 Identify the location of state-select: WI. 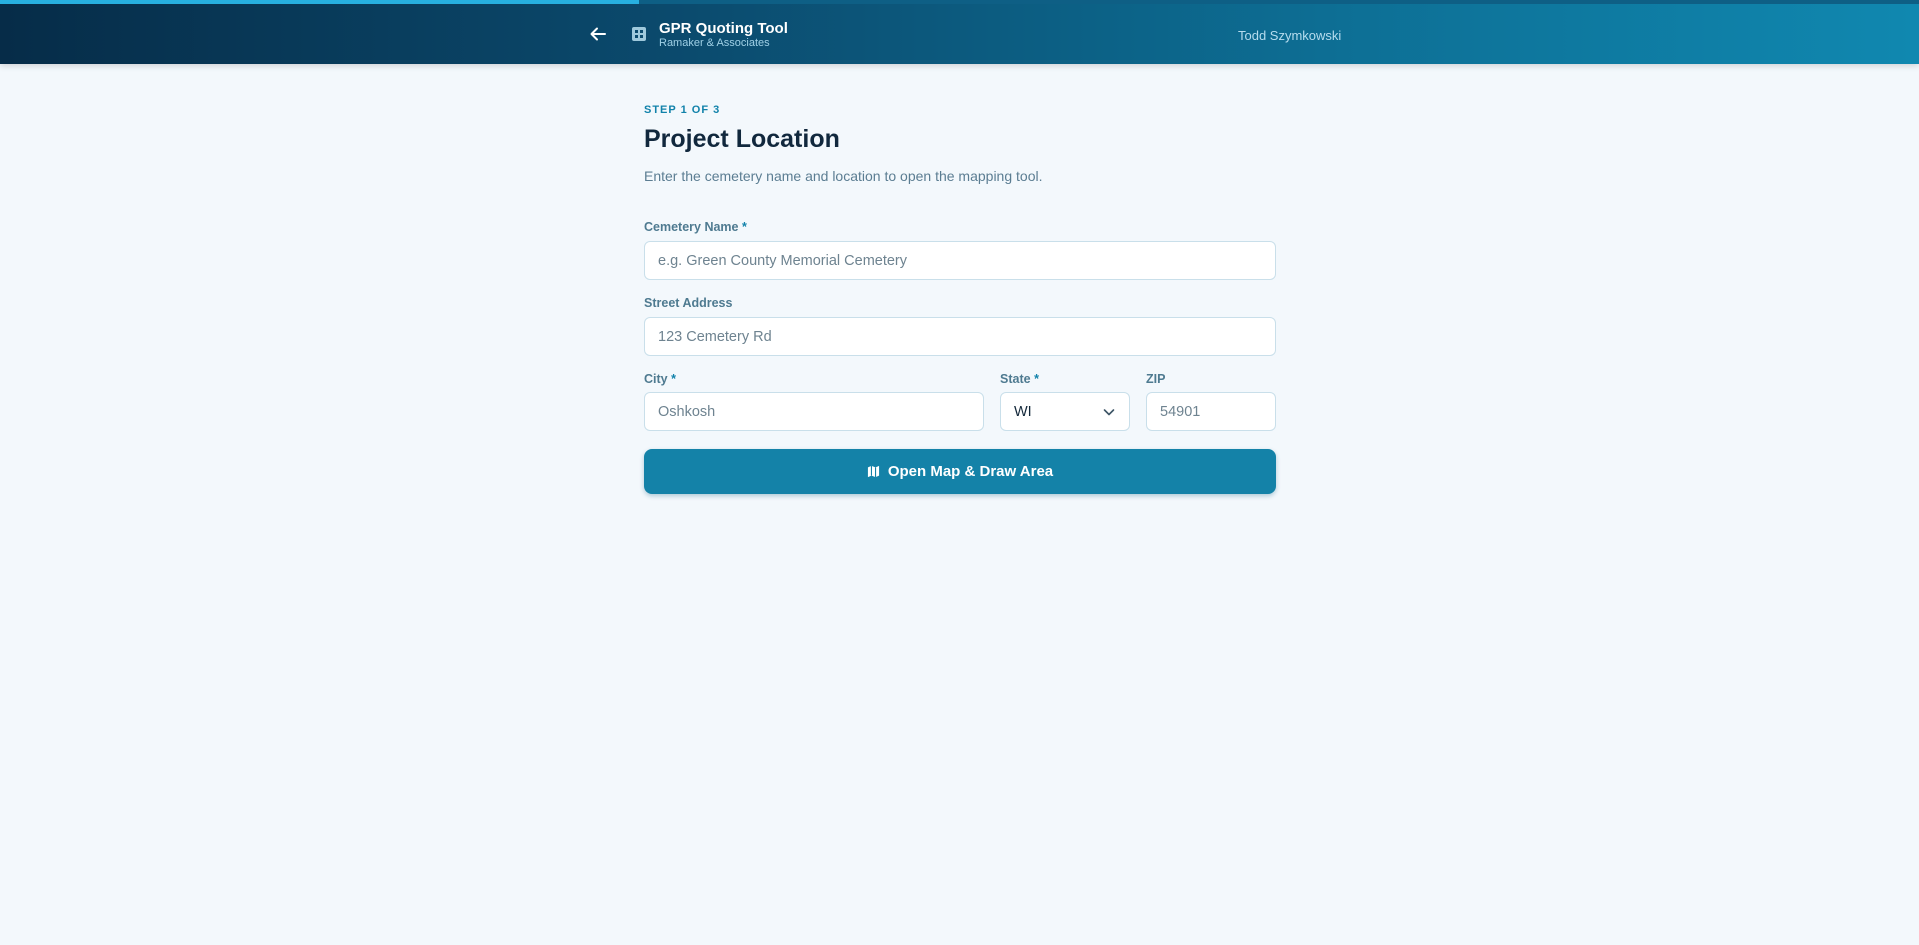
(1065, 411).